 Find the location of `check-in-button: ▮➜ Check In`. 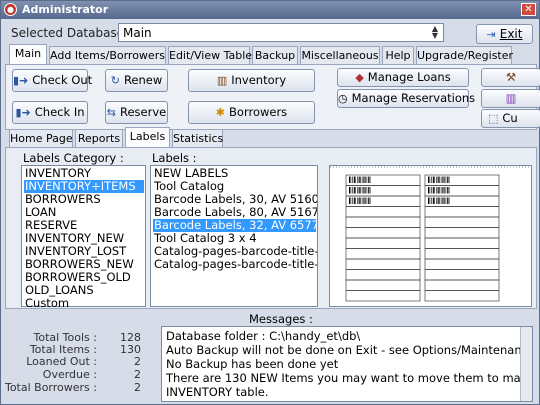

check-in-button: ▮➜ Check In is located at coordinates (50, 112).